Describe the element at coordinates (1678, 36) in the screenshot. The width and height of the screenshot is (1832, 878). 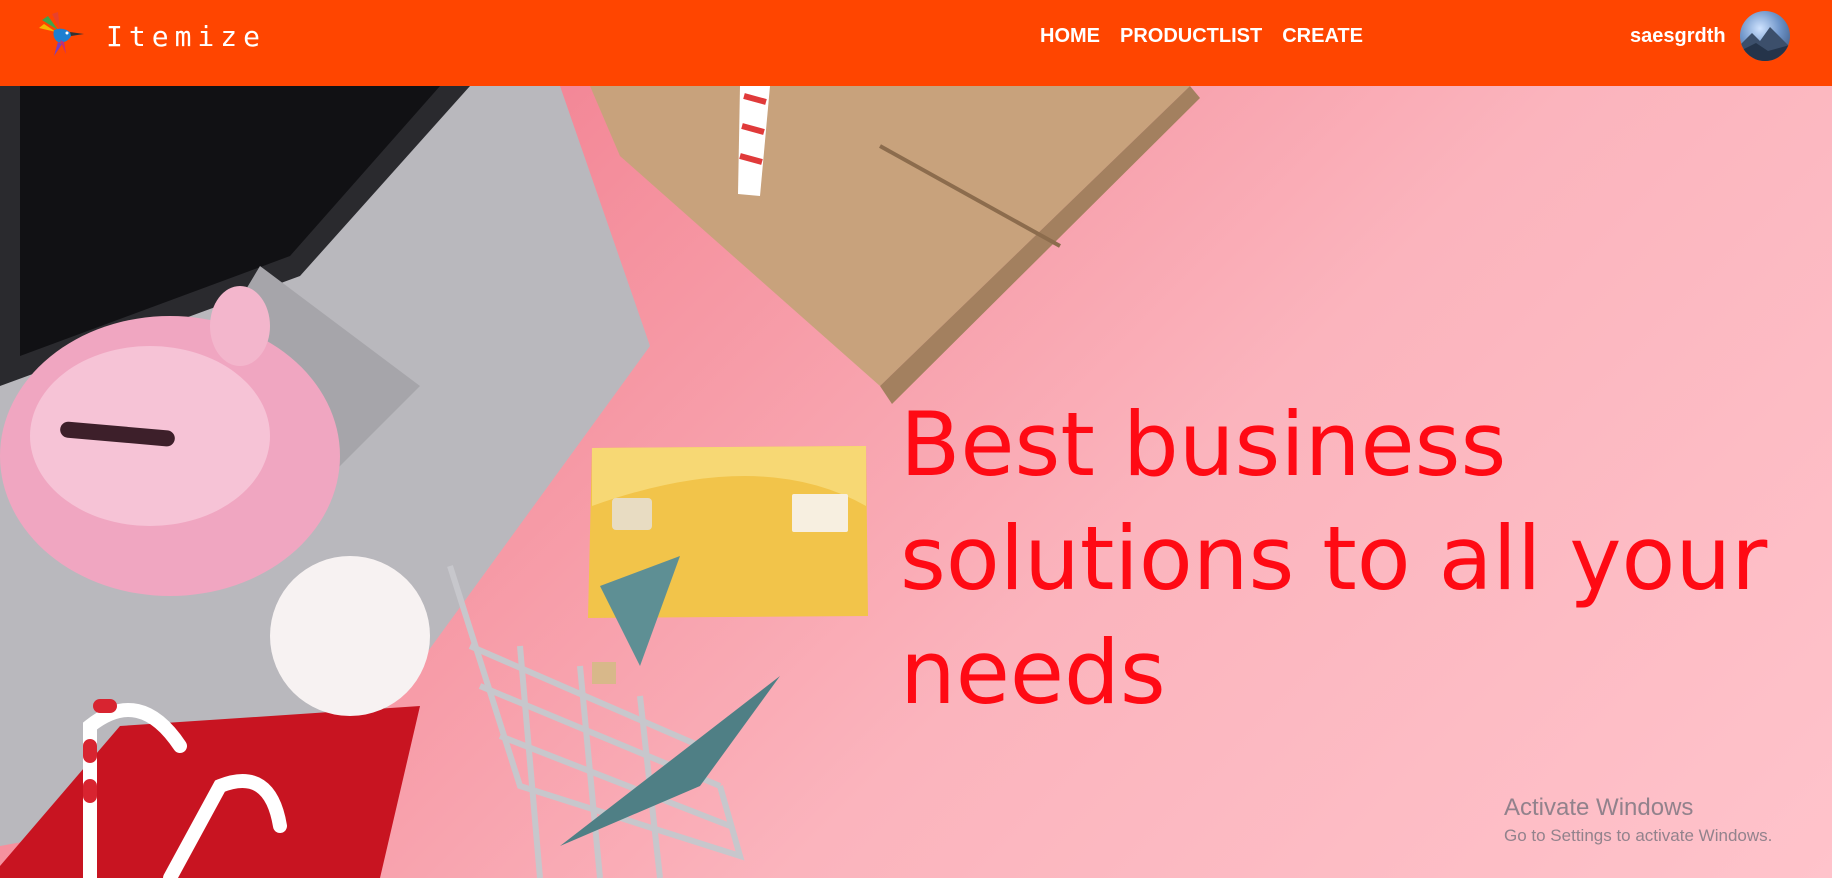
I see `username: saesgrdth` at that location.